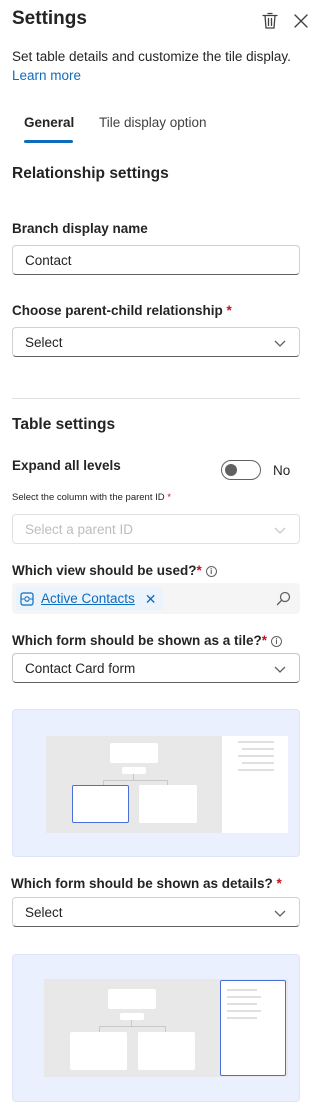  Describe the element at coordinates (48, 141) in the screenshot. I see `tab-active-indicator` at that location.